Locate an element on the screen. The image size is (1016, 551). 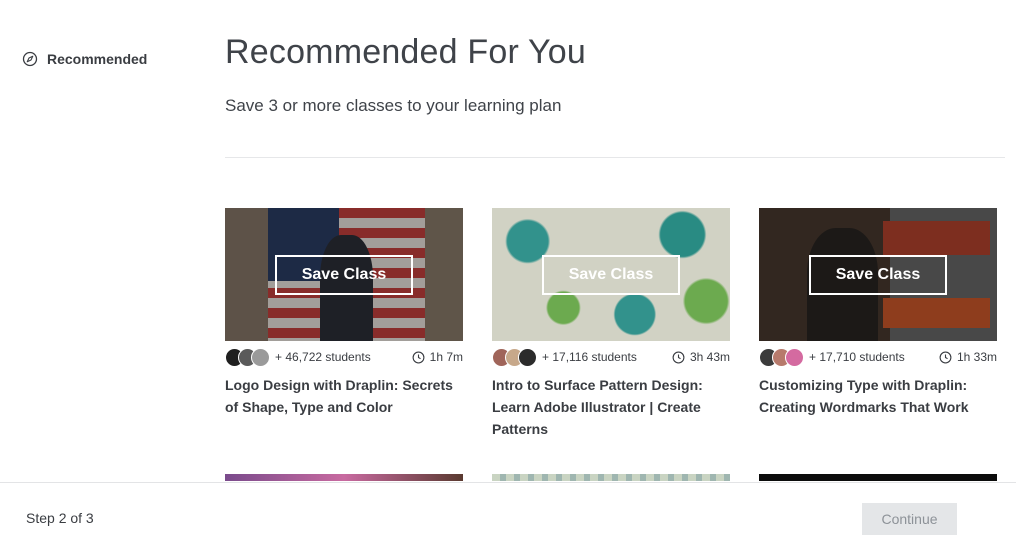
student-count: + 17,116 students is located at coordinates (589, 357).